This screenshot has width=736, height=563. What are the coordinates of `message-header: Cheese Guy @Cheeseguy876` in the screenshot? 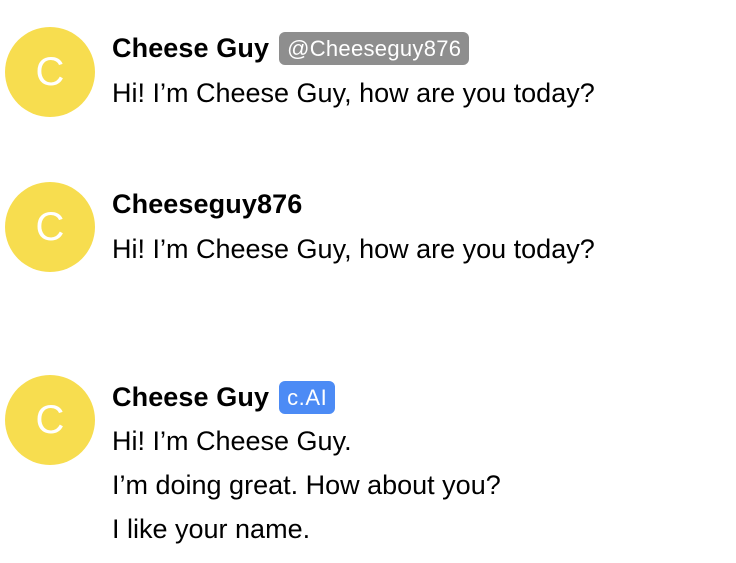 It's located at (291, 48).